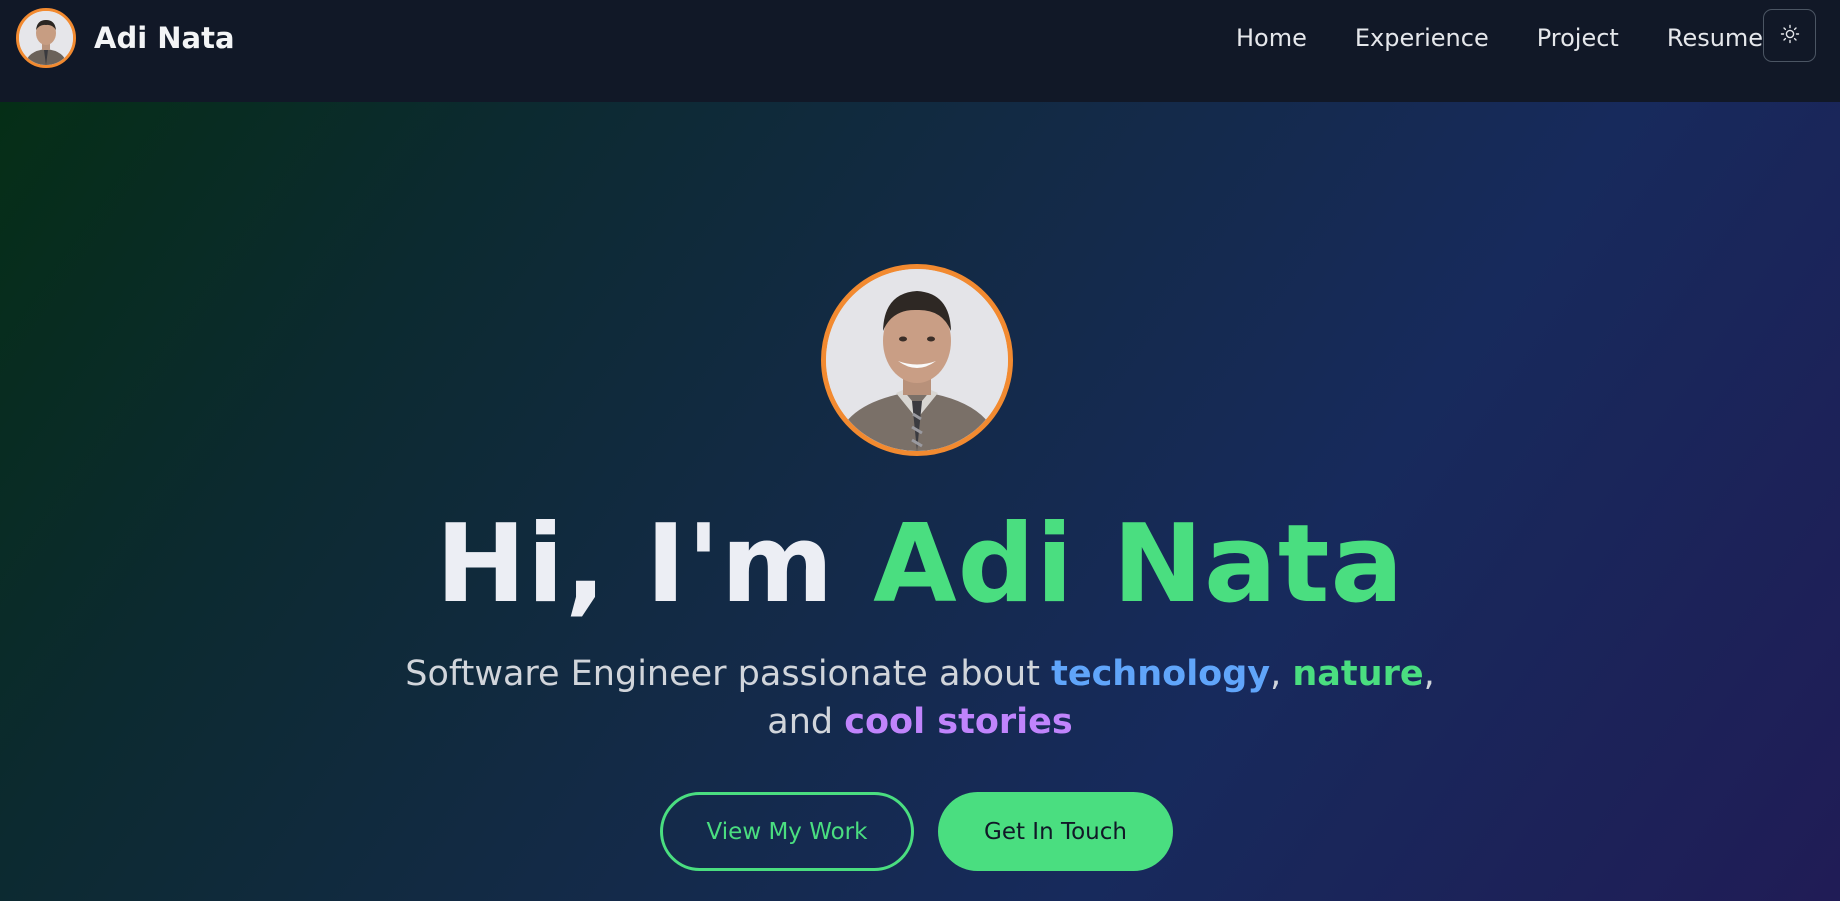 The image size is (1840, 901). I want to click on nav-link-resume: Resume, so click(1715, 38).